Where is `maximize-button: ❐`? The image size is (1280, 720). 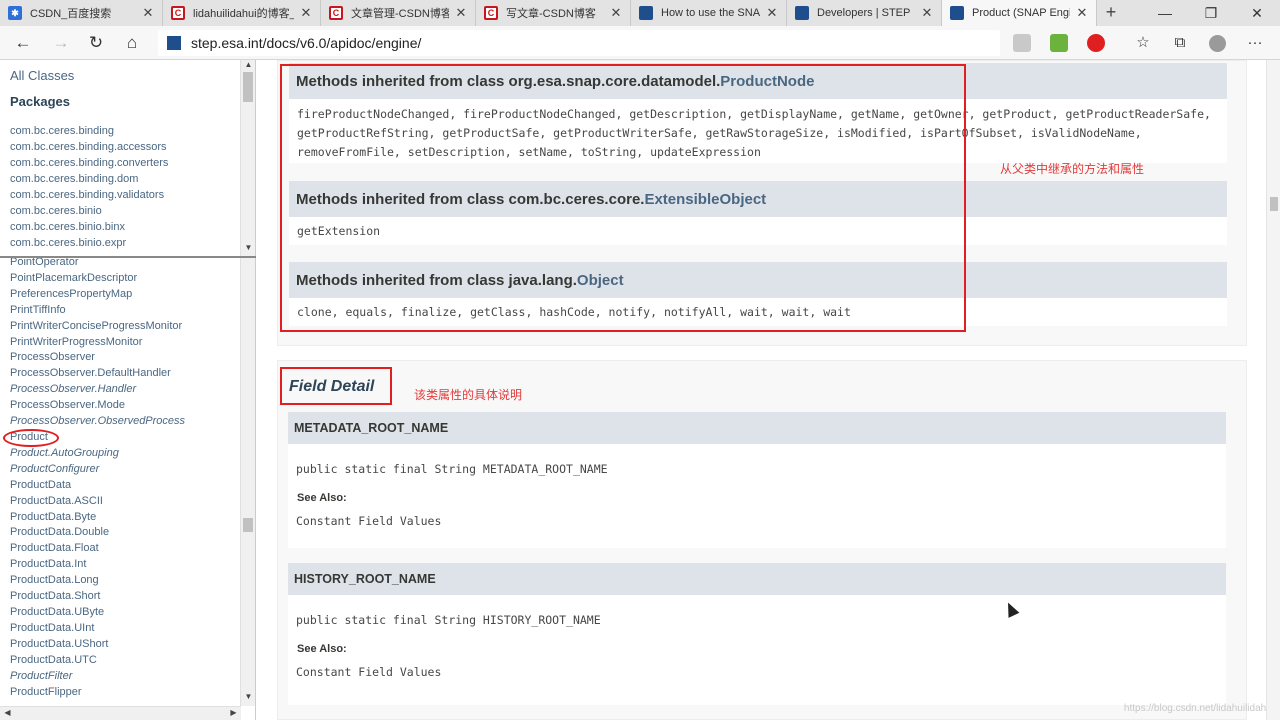
maximize-button: ❐ is located at coordinates (1211, 13).